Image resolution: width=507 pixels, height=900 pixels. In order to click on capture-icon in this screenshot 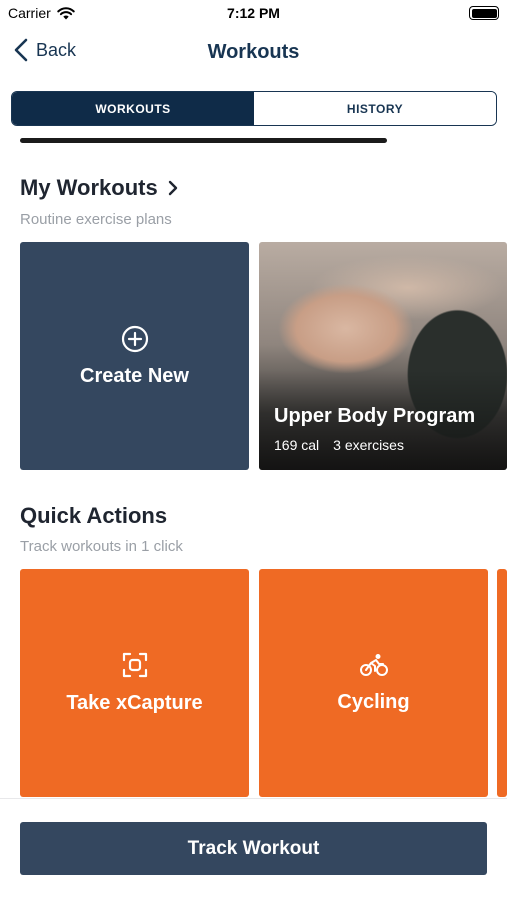, I will do `click(134, 664)`.